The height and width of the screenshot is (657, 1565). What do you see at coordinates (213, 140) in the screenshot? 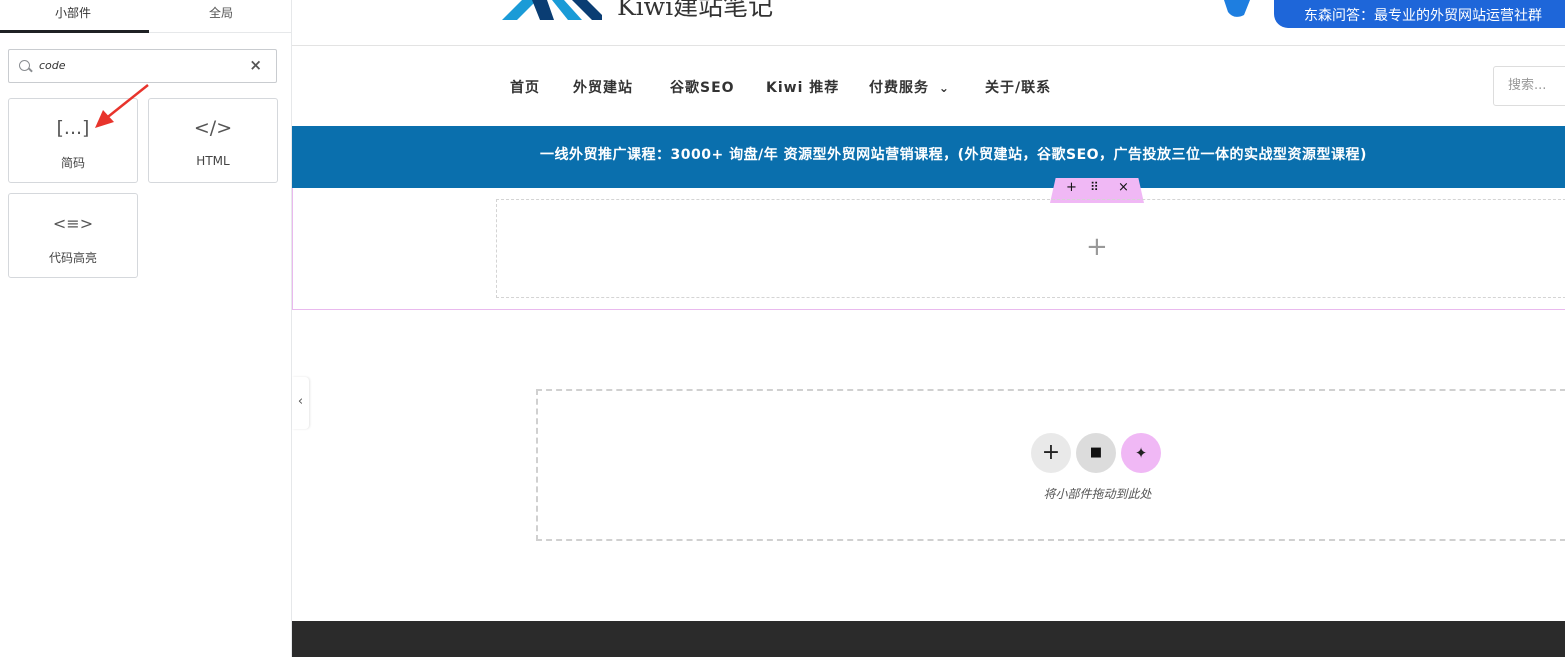
I see `widget-html: </> HTML` at bounding box center [213, 140].